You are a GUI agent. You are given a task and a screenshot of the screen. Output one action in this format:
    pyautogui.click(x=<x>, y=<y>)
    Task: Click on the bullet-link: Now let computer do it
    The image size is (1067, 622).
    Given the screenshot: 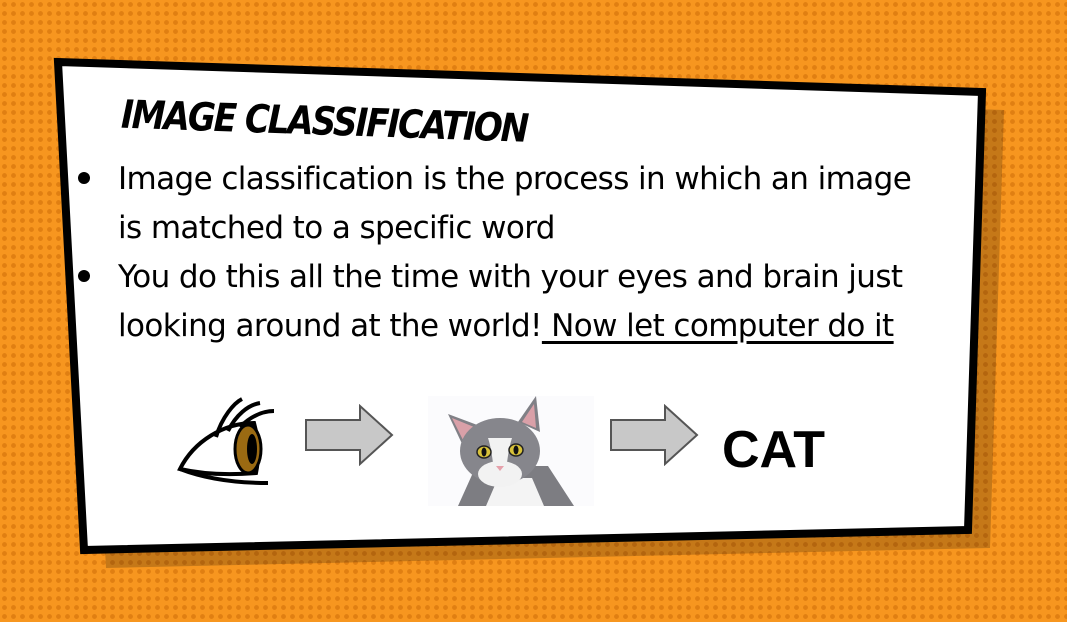 What is the action you would take?
    pyautogui.click(x=718, y=326)
    